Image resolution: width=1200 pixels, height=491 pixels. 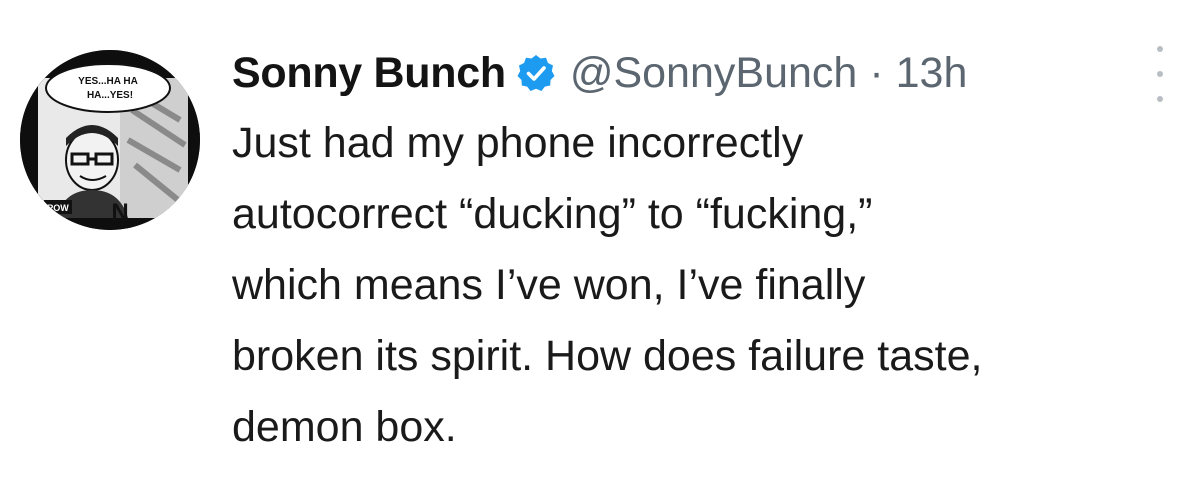 What do you see at coordinates (110, 95) in the screenshot?
I see `avatar-bubble-text-bottom: HA...YES!` at bounding box center [110, 95].